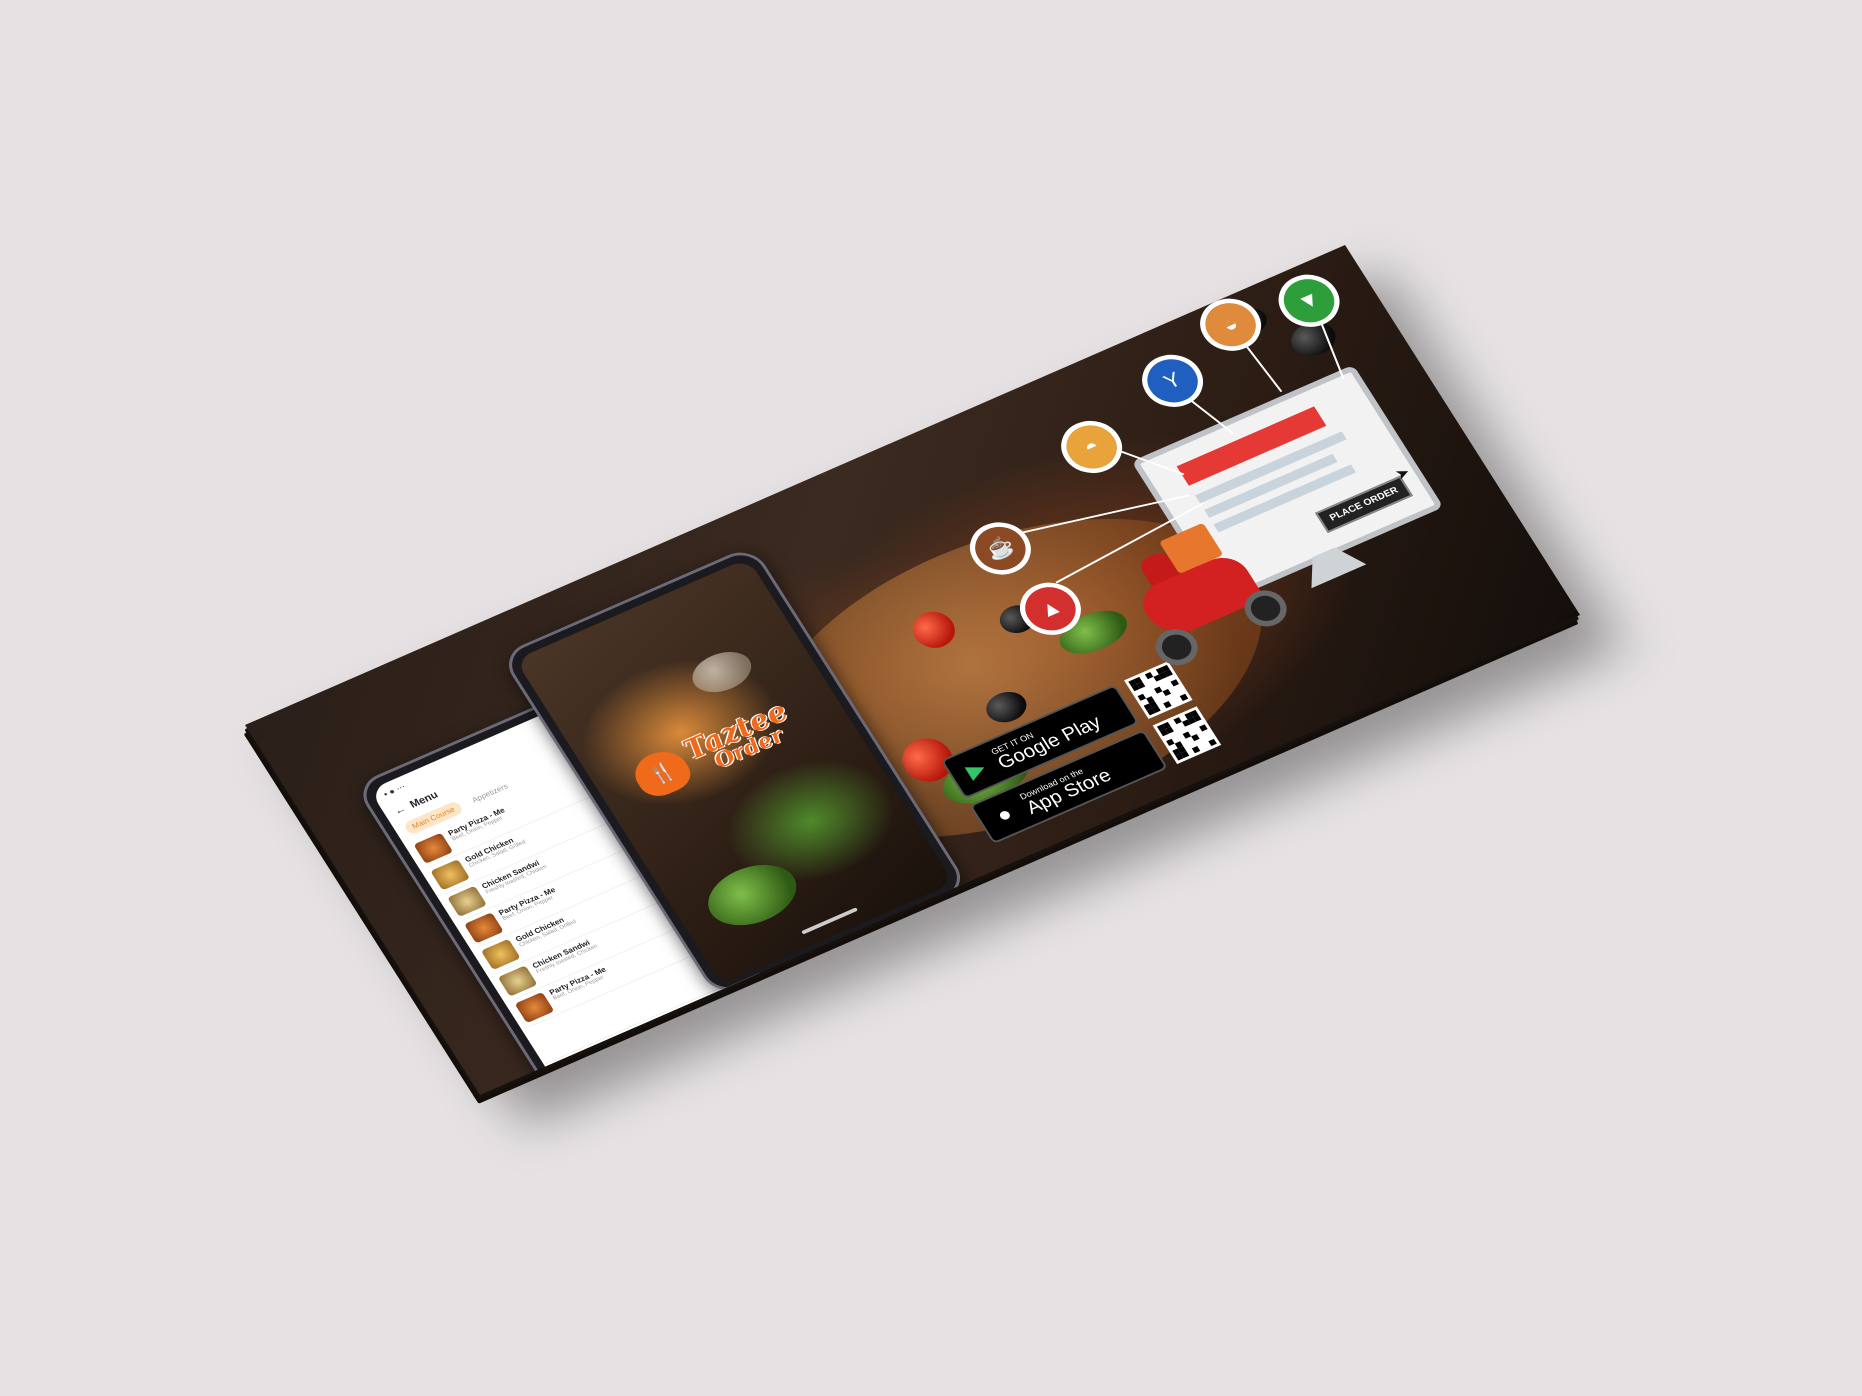 This screenshot has height=1396, width=1862. What do you see at coordinates (1309, 300) in the screenshot?
I see `ice-cream-icon: ▼` at bounding box center [1309, 300].